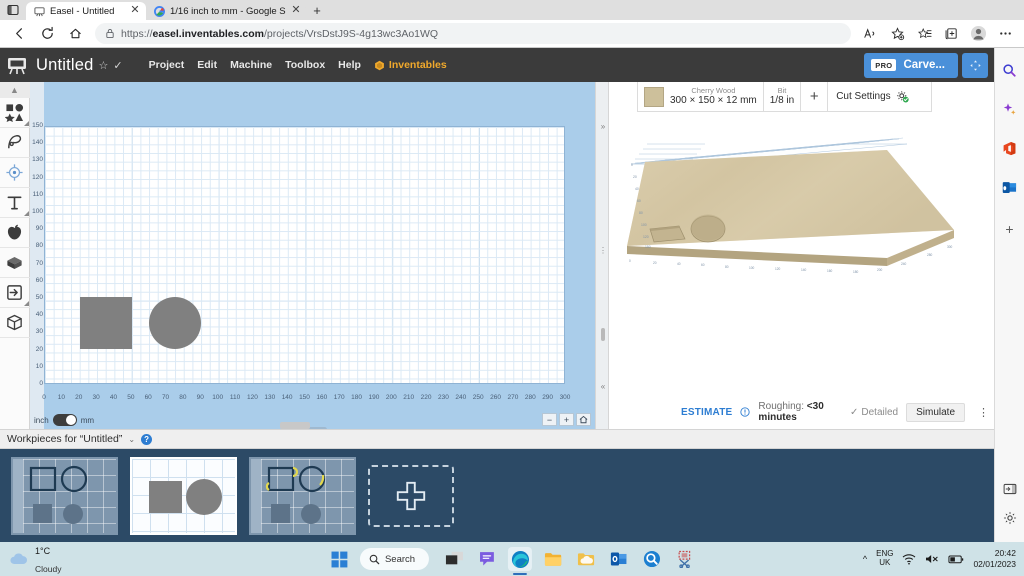 The width and height of the screenshot is (1024, 576). Describe the element at coordinates (305, 65) in the screenshot. I see `menu-toolbox: Toolbox` at that location.